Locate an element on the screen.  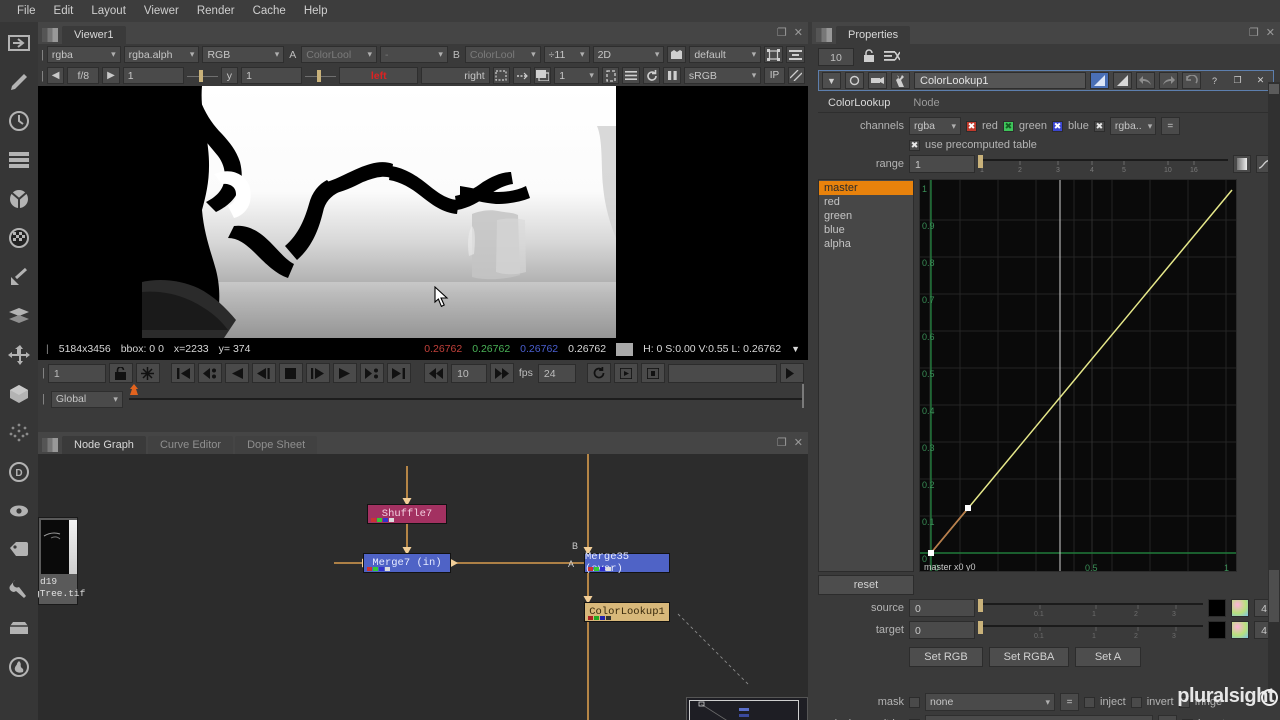
timeline-end-icon is located at coordinates (791, 373).